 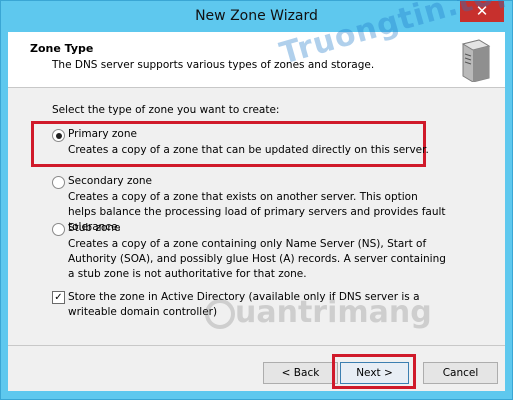 What do you see at coordinates (374, 373) in the screenshot?
I see `next-button: Next >` at bounding box center [374, 373].